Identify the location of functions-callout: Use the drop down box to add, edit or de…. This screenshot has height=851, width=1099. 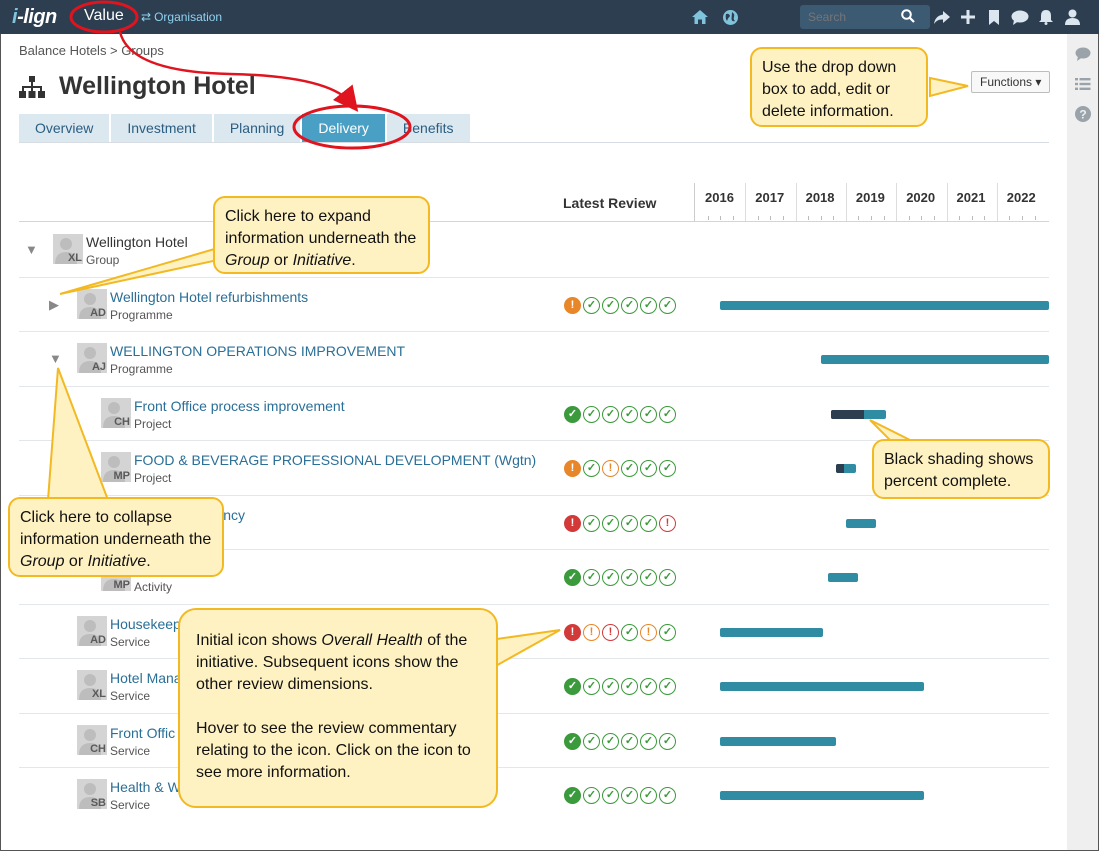
(839, 87).